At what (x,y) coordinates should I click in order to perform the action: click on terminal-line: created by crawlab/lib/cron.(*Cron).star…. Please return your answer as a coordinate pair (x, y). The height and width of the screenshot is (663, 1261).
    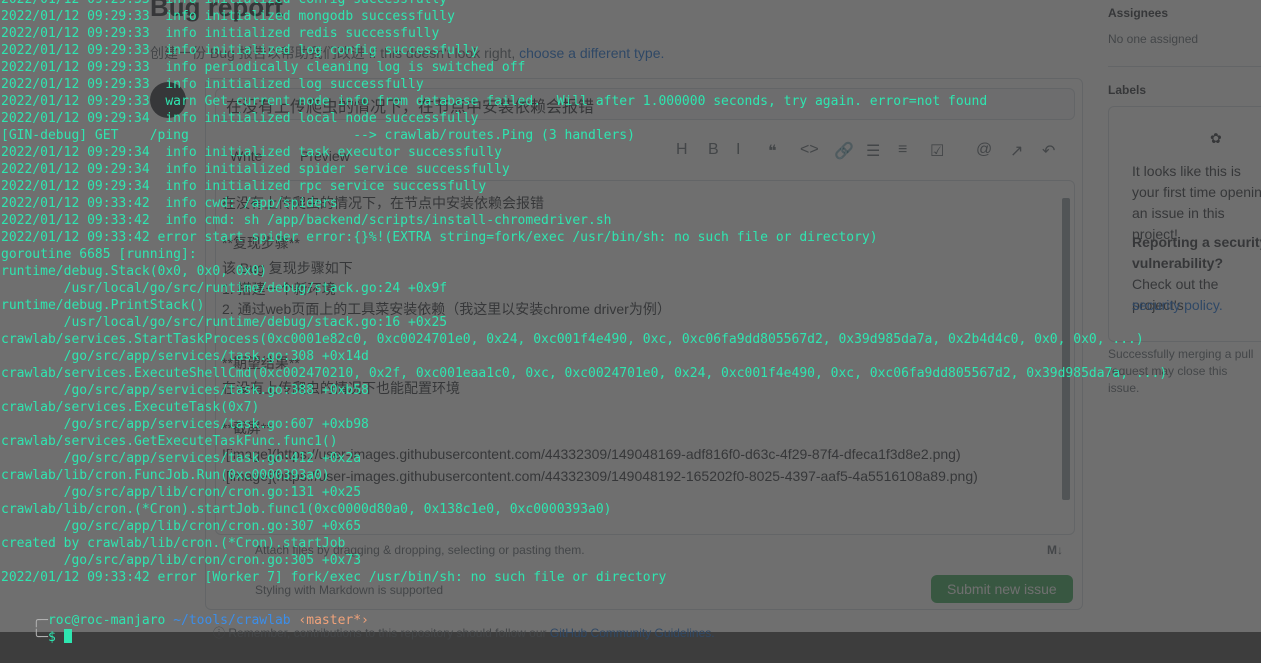
    Looking at the image, I should click on (173, 543).